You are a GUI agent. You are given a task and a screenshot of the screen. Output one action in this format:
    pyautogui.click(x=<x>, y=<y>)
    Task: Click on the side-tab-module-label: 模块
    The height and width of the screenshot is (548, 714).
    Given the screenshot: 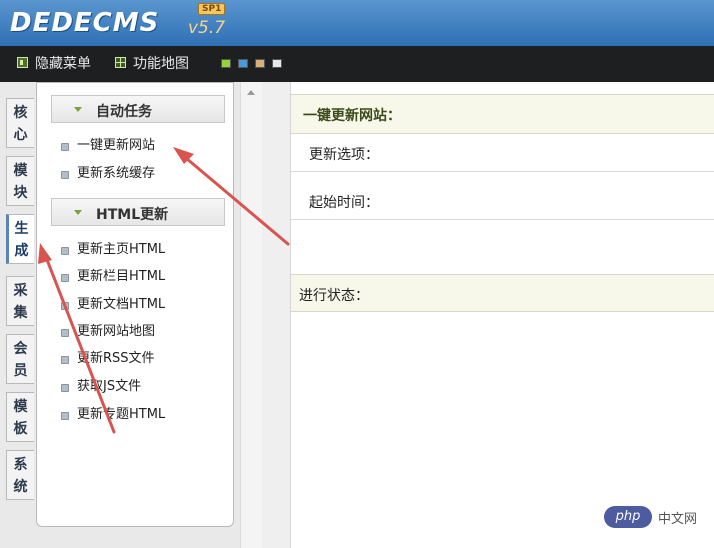 What is the action you would take?
    pyautogui.click(x=20, y=182)
    